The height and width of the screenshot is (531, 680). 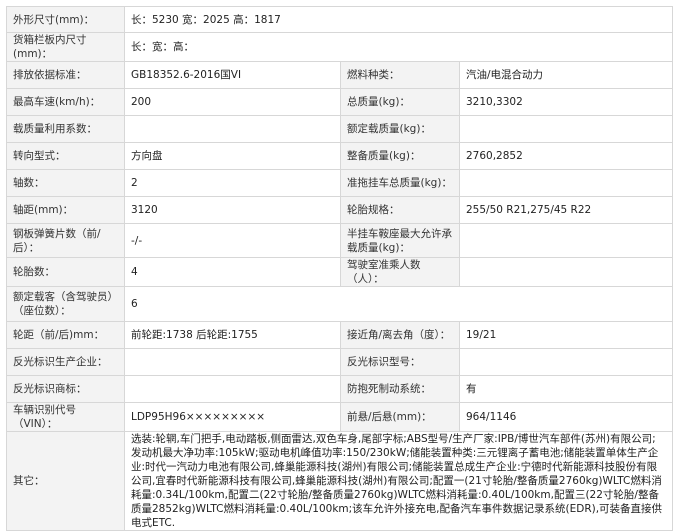 I want to click on spec-label: 外形尺寸(mm)：, so click(x=65, y=19).